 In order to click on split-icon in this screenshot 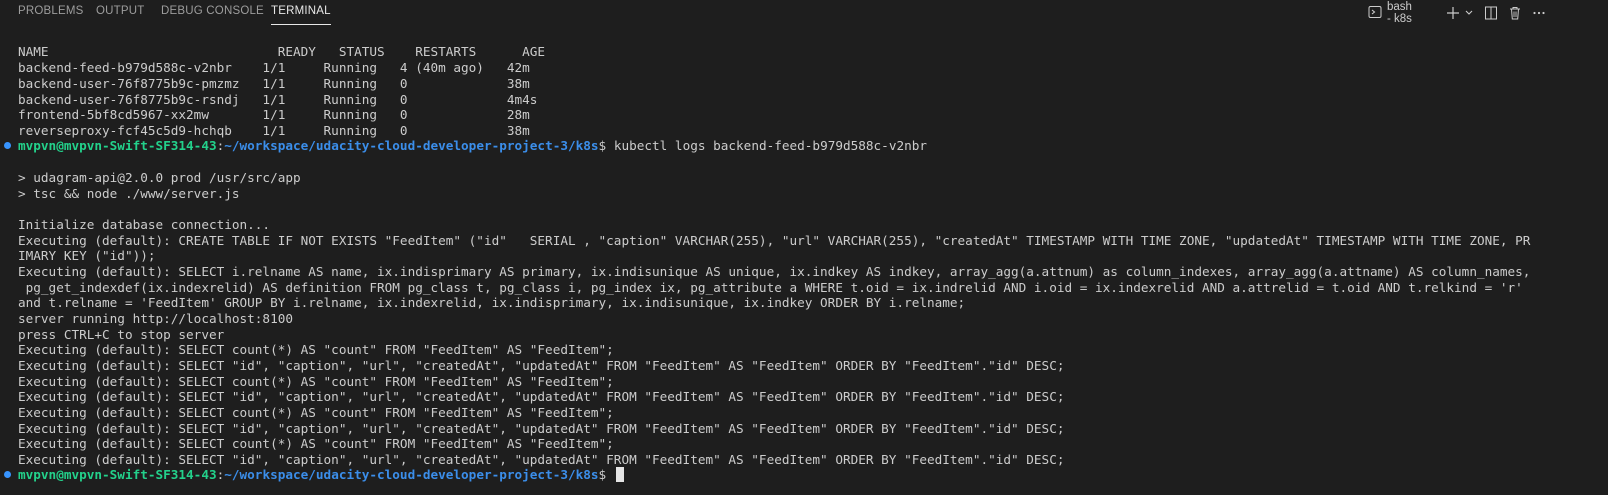, I will do `click(1491, 13)`.